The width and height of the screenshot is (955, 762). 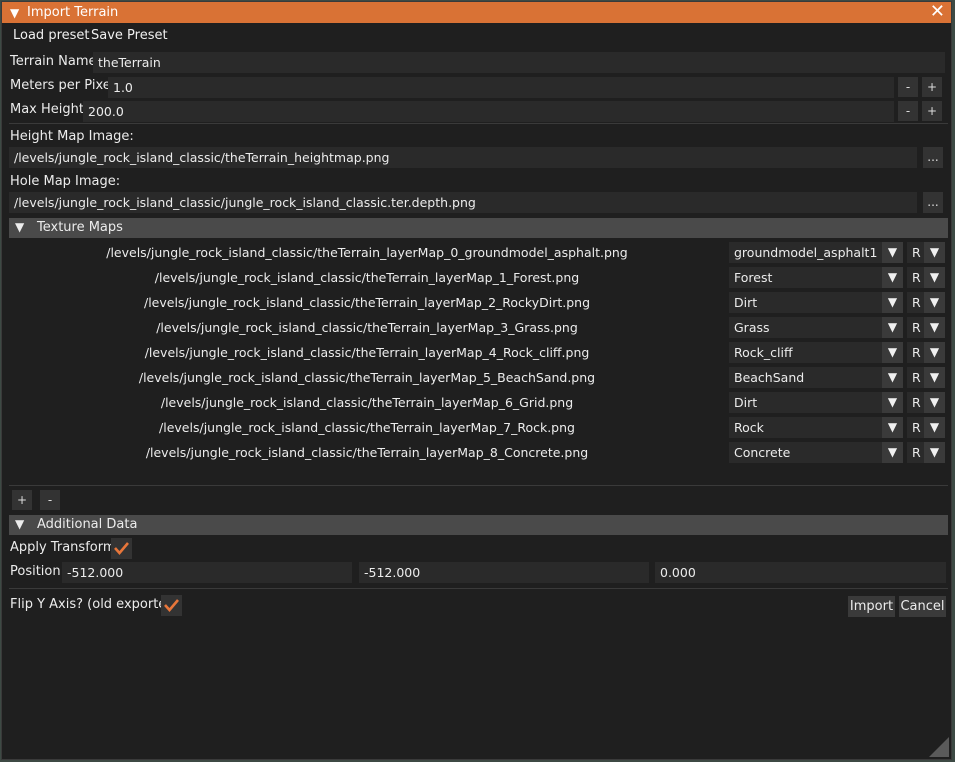 I want to click on position-z-input: 0.000, so click(x=800, y=572).